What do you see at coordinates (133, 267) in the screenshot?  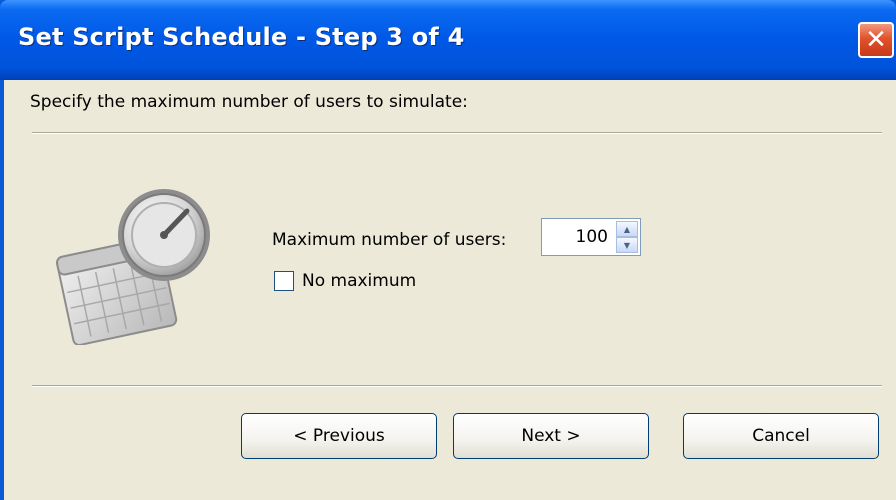 I see `schedule-clock-calendar-icon` at bounding box center [133, 267].